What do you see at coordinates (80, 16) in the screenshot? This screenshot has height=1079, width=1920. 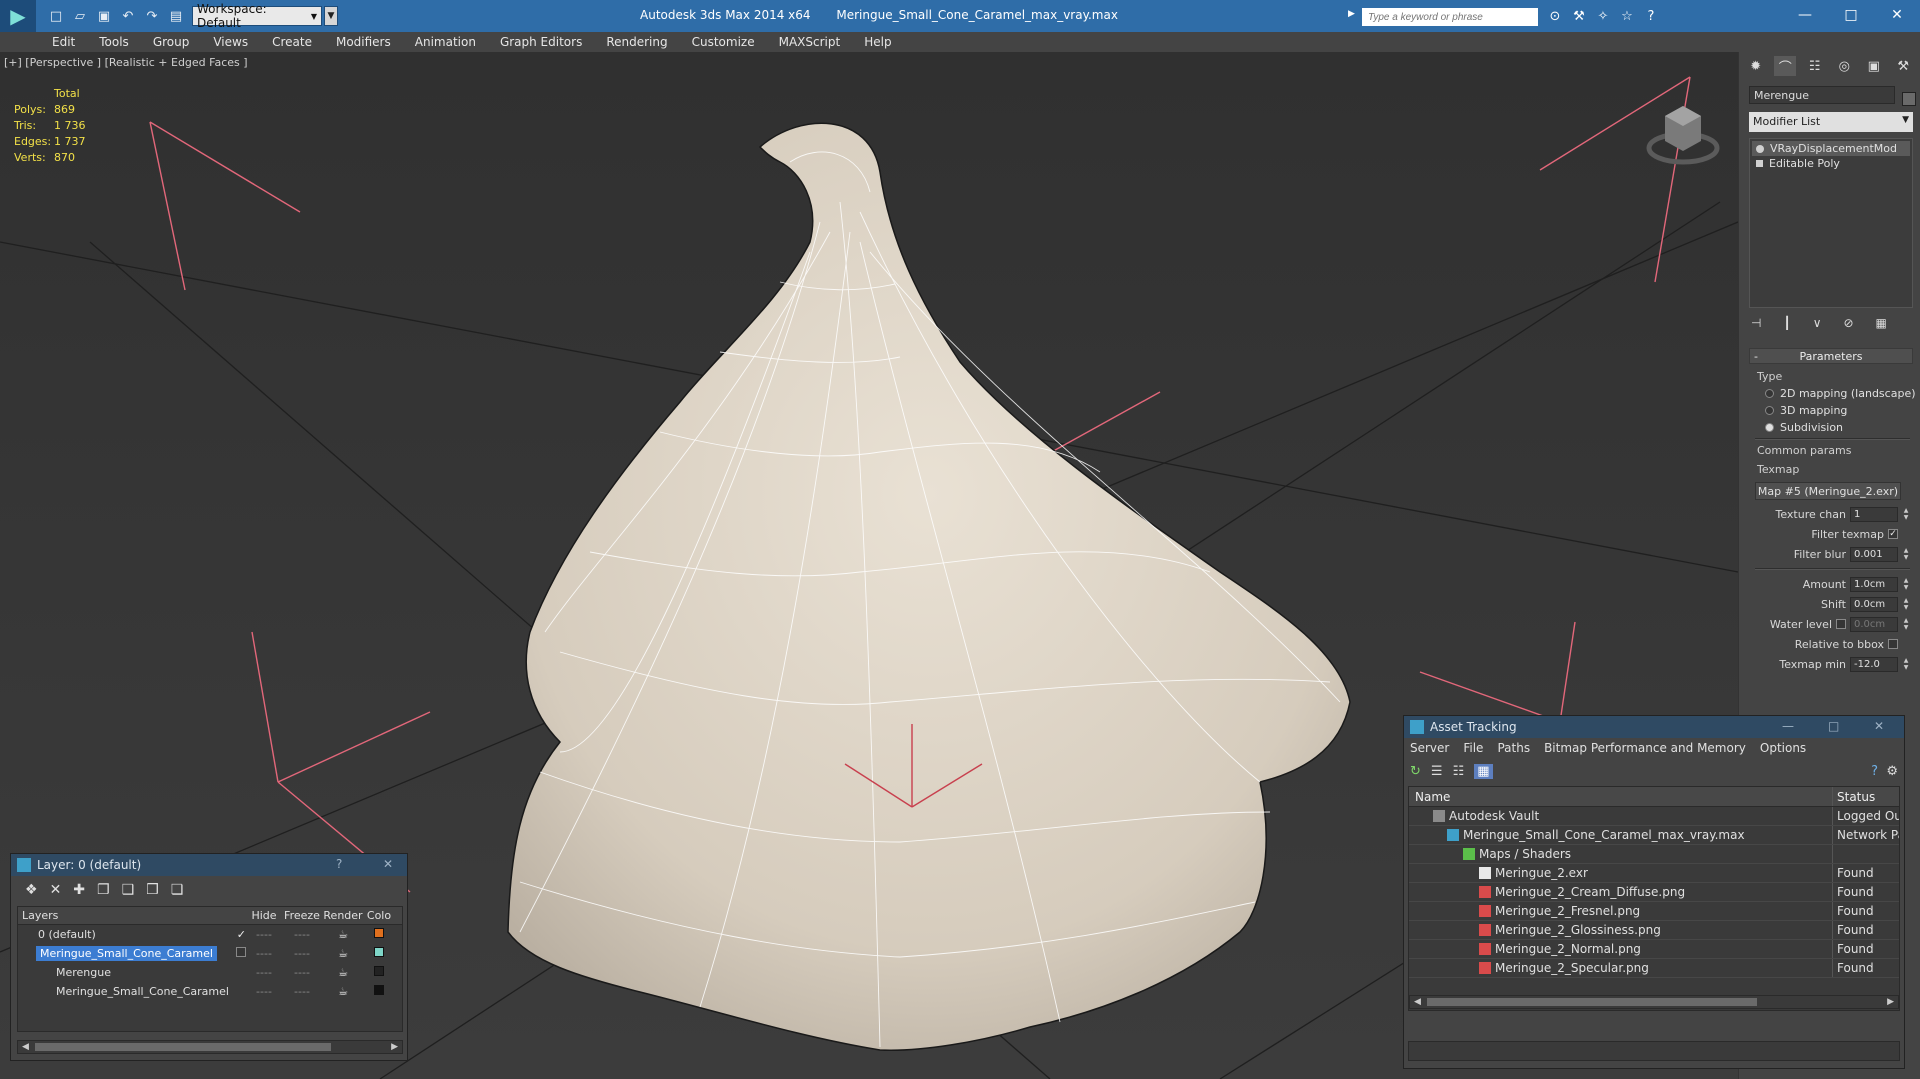 I see `open-file-icon: ▱` at bounding box center [80, 16].